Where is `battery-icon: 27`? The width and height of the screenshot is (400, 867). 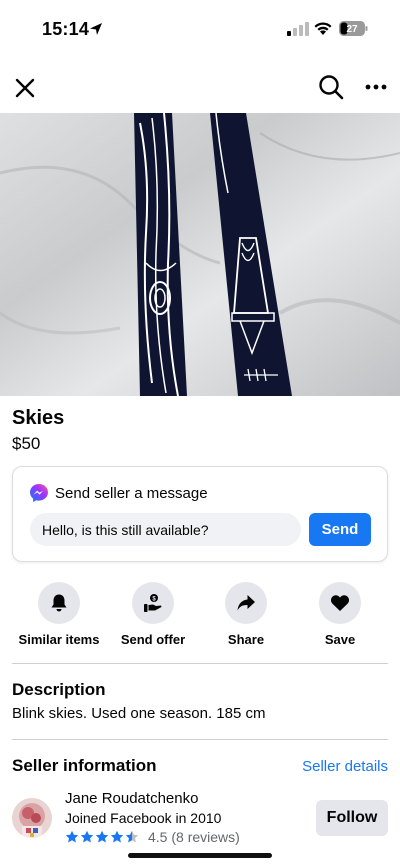 battery-icon: 27 is located at coordinates (353, 28).